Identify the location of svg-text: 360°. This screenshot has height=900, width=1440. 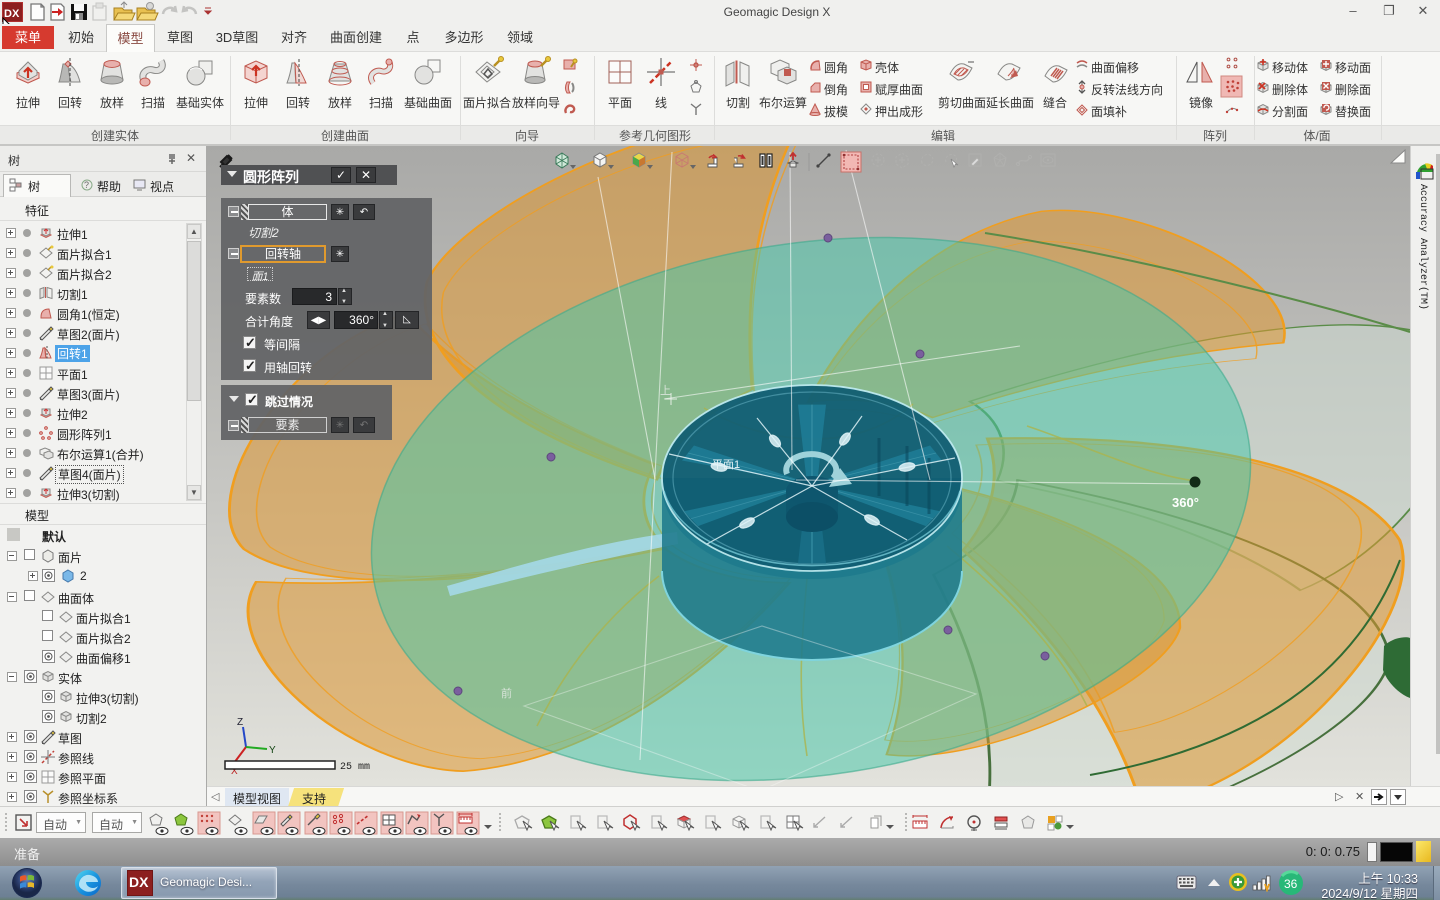
(1185, 502).